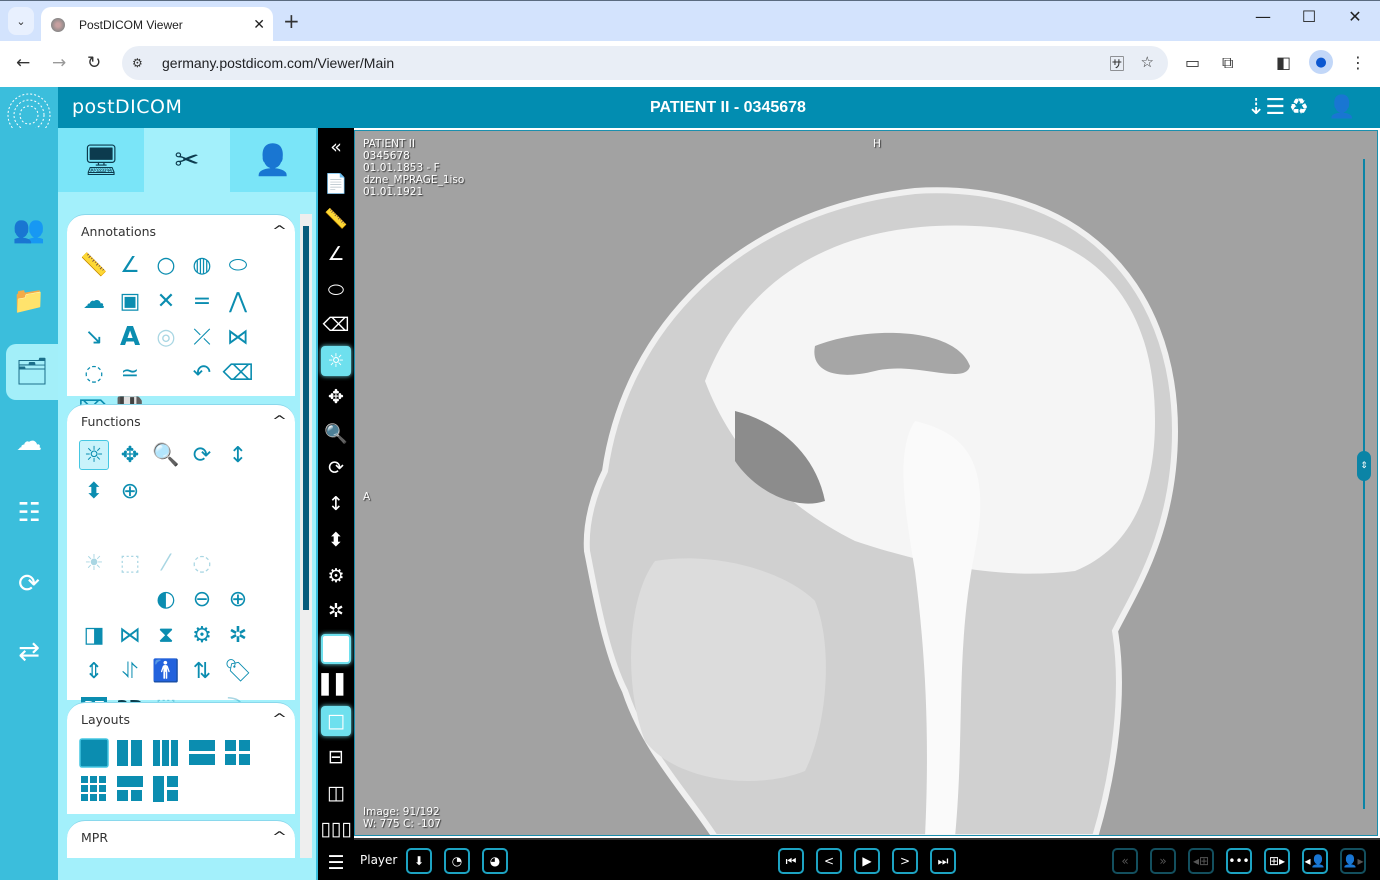  What do you see at coordinates (32, 372) in the screenshot?
I see `rail-viewer: 🗂` at bounding box center [32, 372].